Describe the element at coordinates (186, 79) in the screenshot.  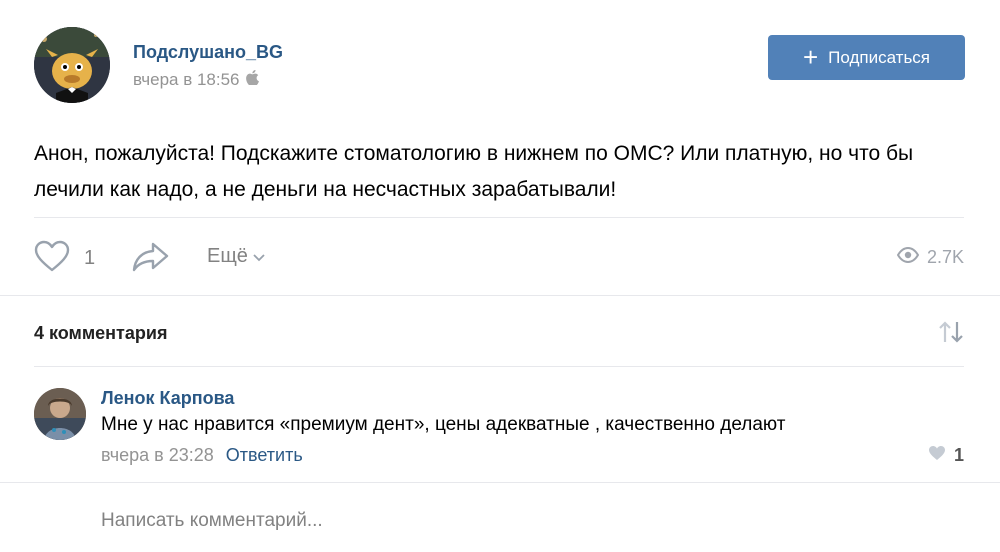
I see `post-time-text: вчера в 18:56` at that location.